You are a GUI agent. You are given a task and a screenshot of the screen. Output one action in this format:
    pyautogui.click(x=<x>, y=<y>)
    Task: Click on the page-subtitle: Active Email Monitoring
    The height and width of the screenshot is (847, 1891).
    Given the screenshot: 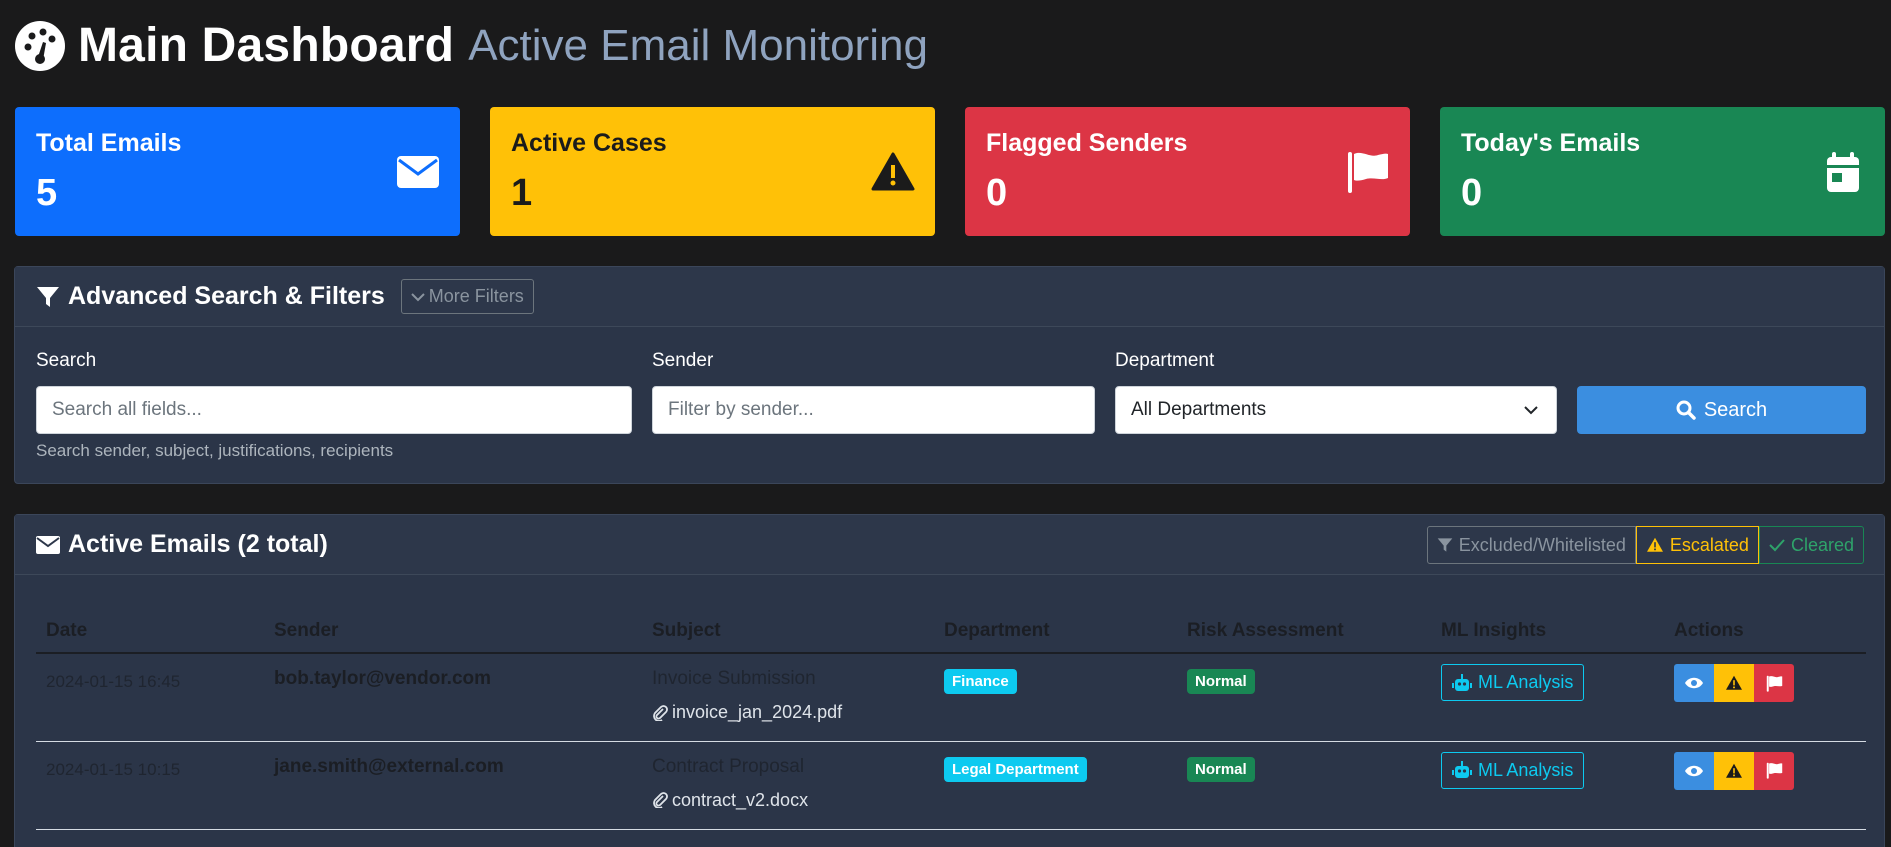 What is the action you would take?
    pyautogui.click(x=698, y=45)
    